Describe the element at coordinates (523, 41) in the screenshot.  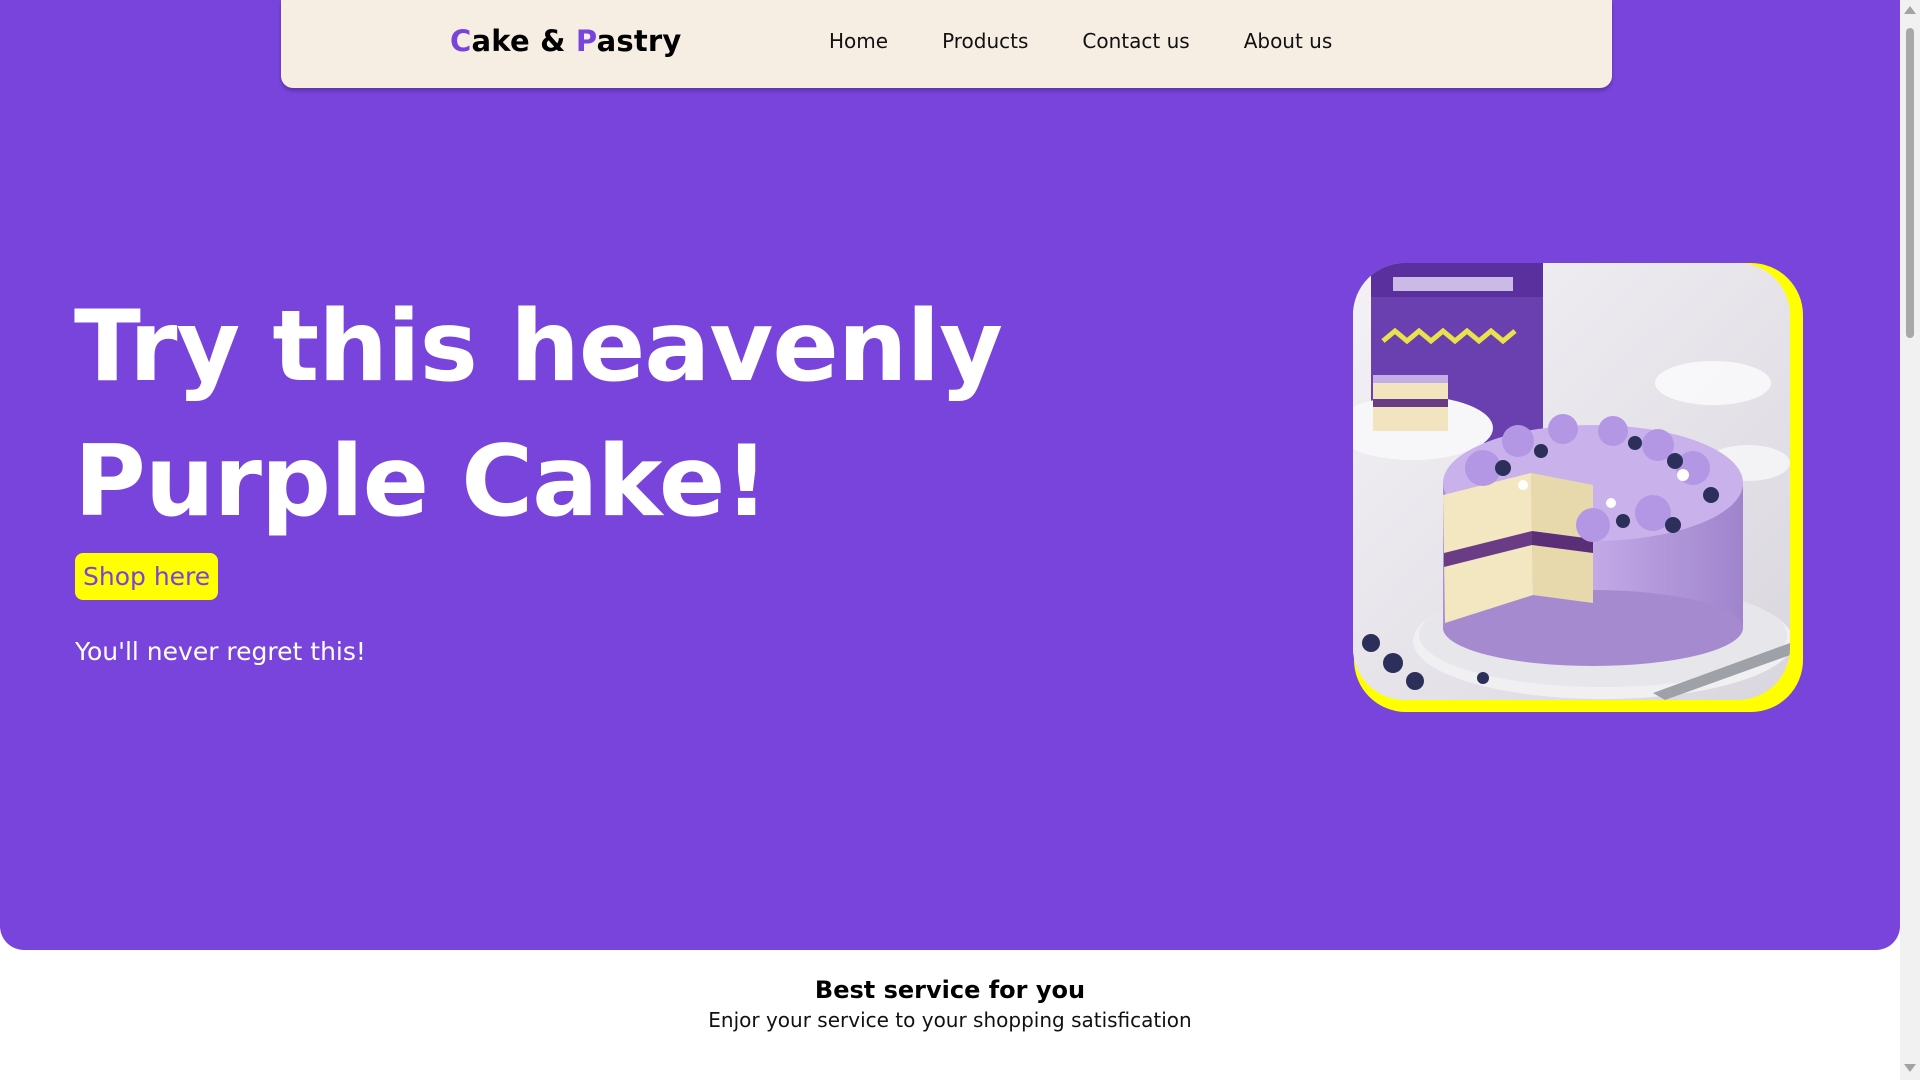
I see `logo-text-cake: ake &` at that location.